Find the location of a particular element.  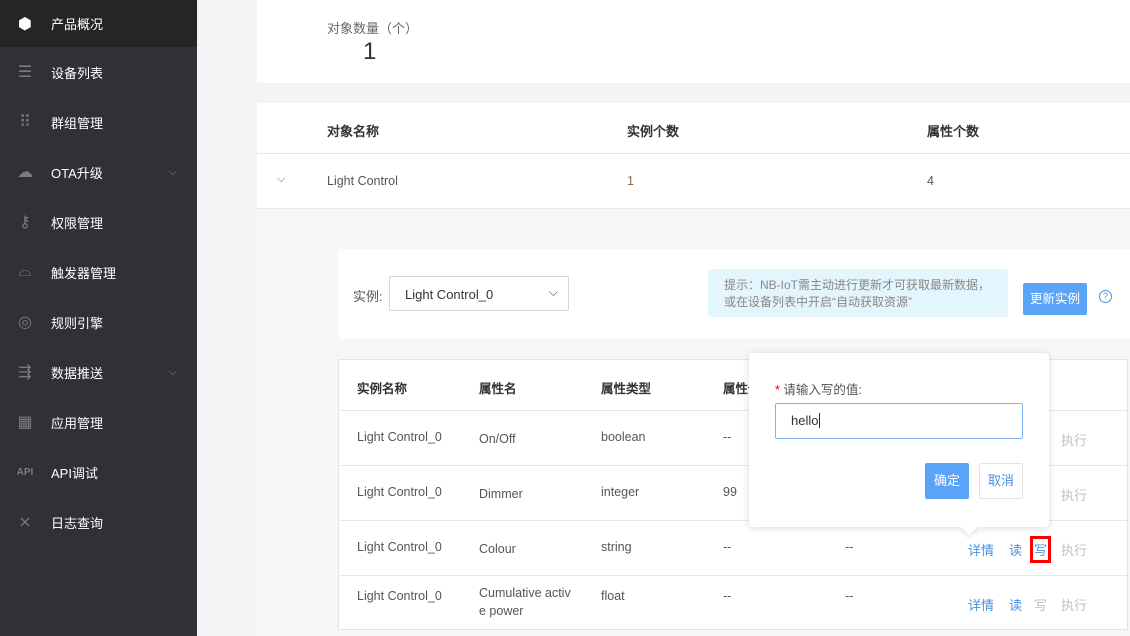

sidebar-item-label: 规则引擎 is located at coordinates (77, 323).